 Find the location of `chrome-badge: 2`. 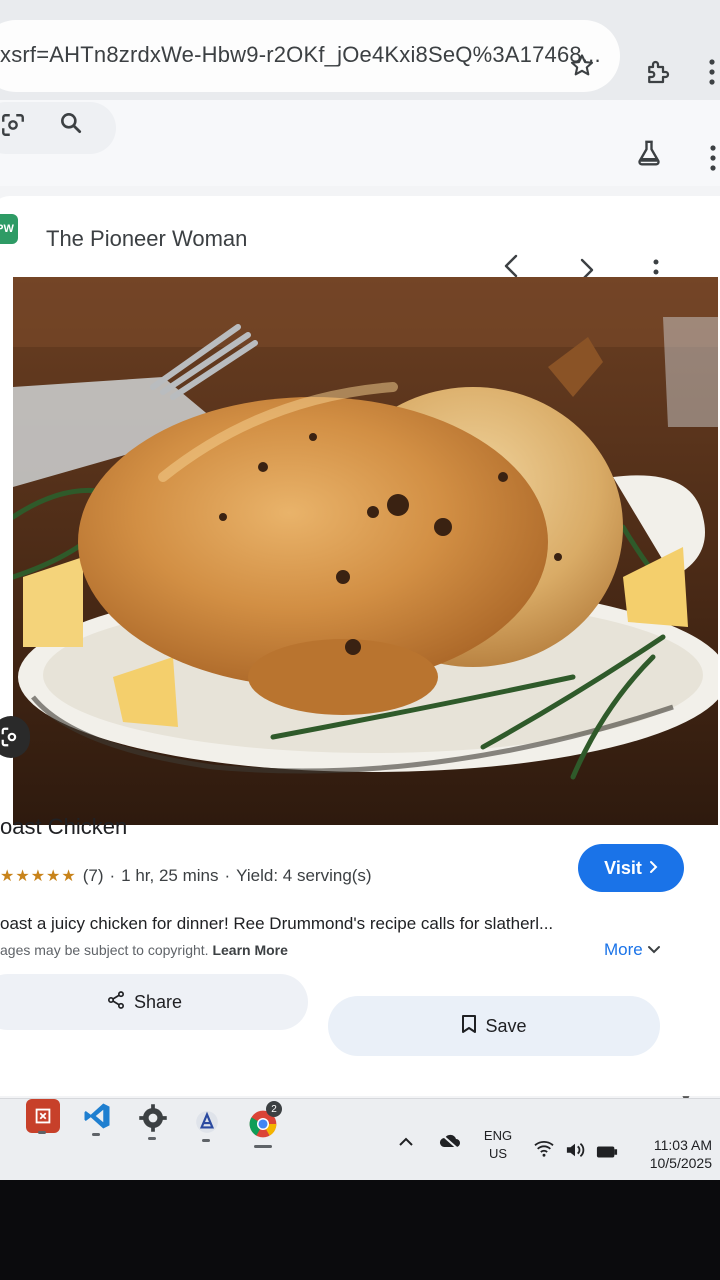

chrome-badge: 2 is located at coordinates (274, 1109).